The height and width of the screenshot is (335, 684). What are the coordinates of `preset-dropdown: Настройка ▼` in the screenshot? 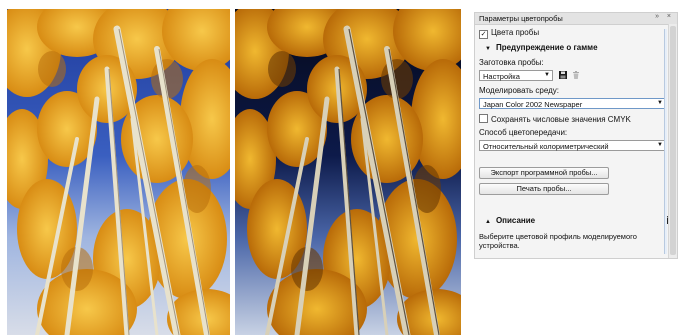 It's located at (516, 75).